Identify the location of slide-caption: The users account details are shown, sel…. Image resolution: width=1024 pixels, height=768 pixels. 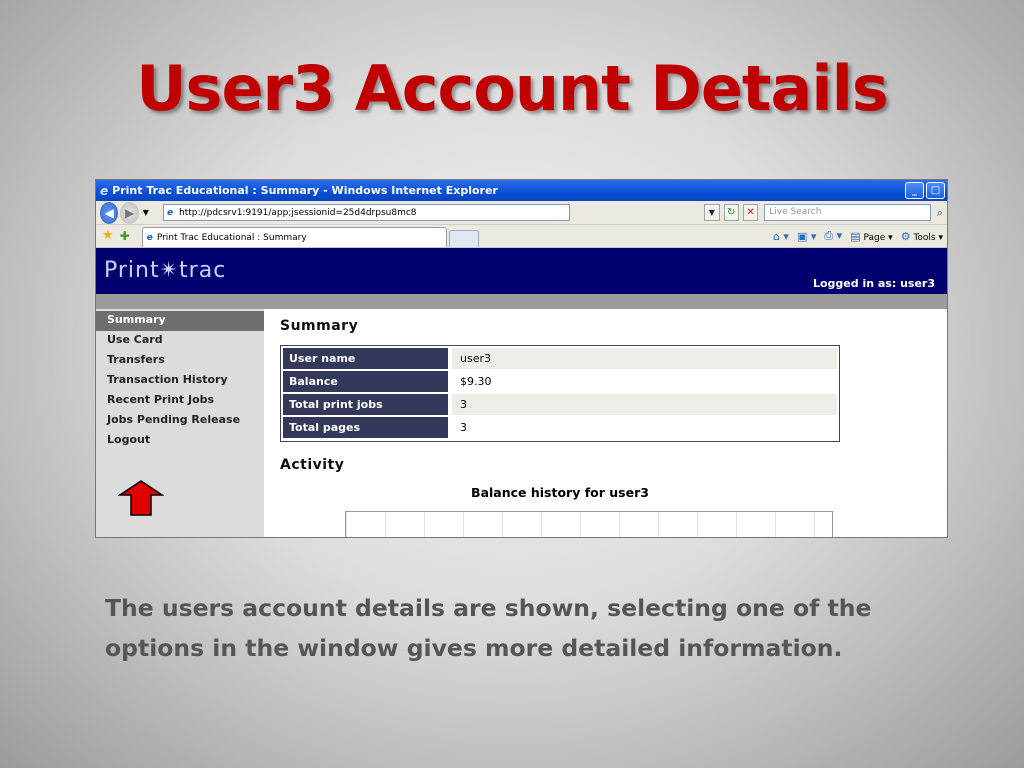
(488, 628).